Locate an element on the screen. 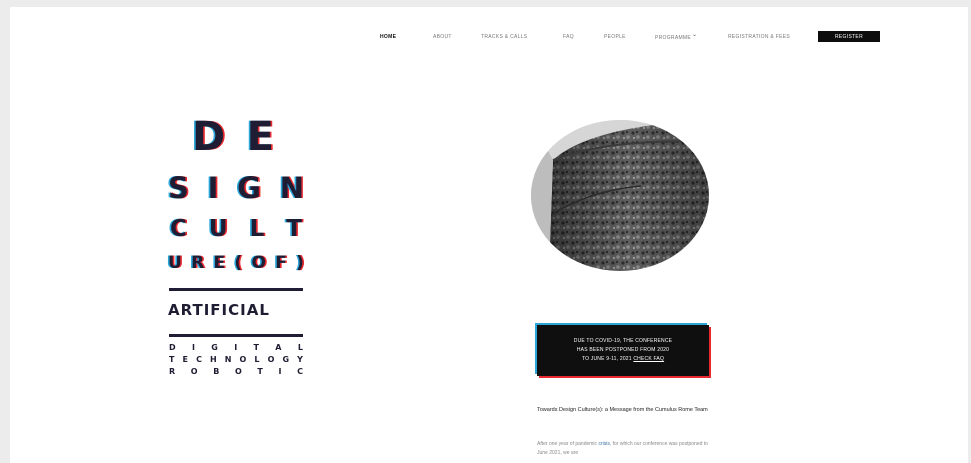  nav-programme: PROGRAMME⌄ is located at coordinates (676, 36).